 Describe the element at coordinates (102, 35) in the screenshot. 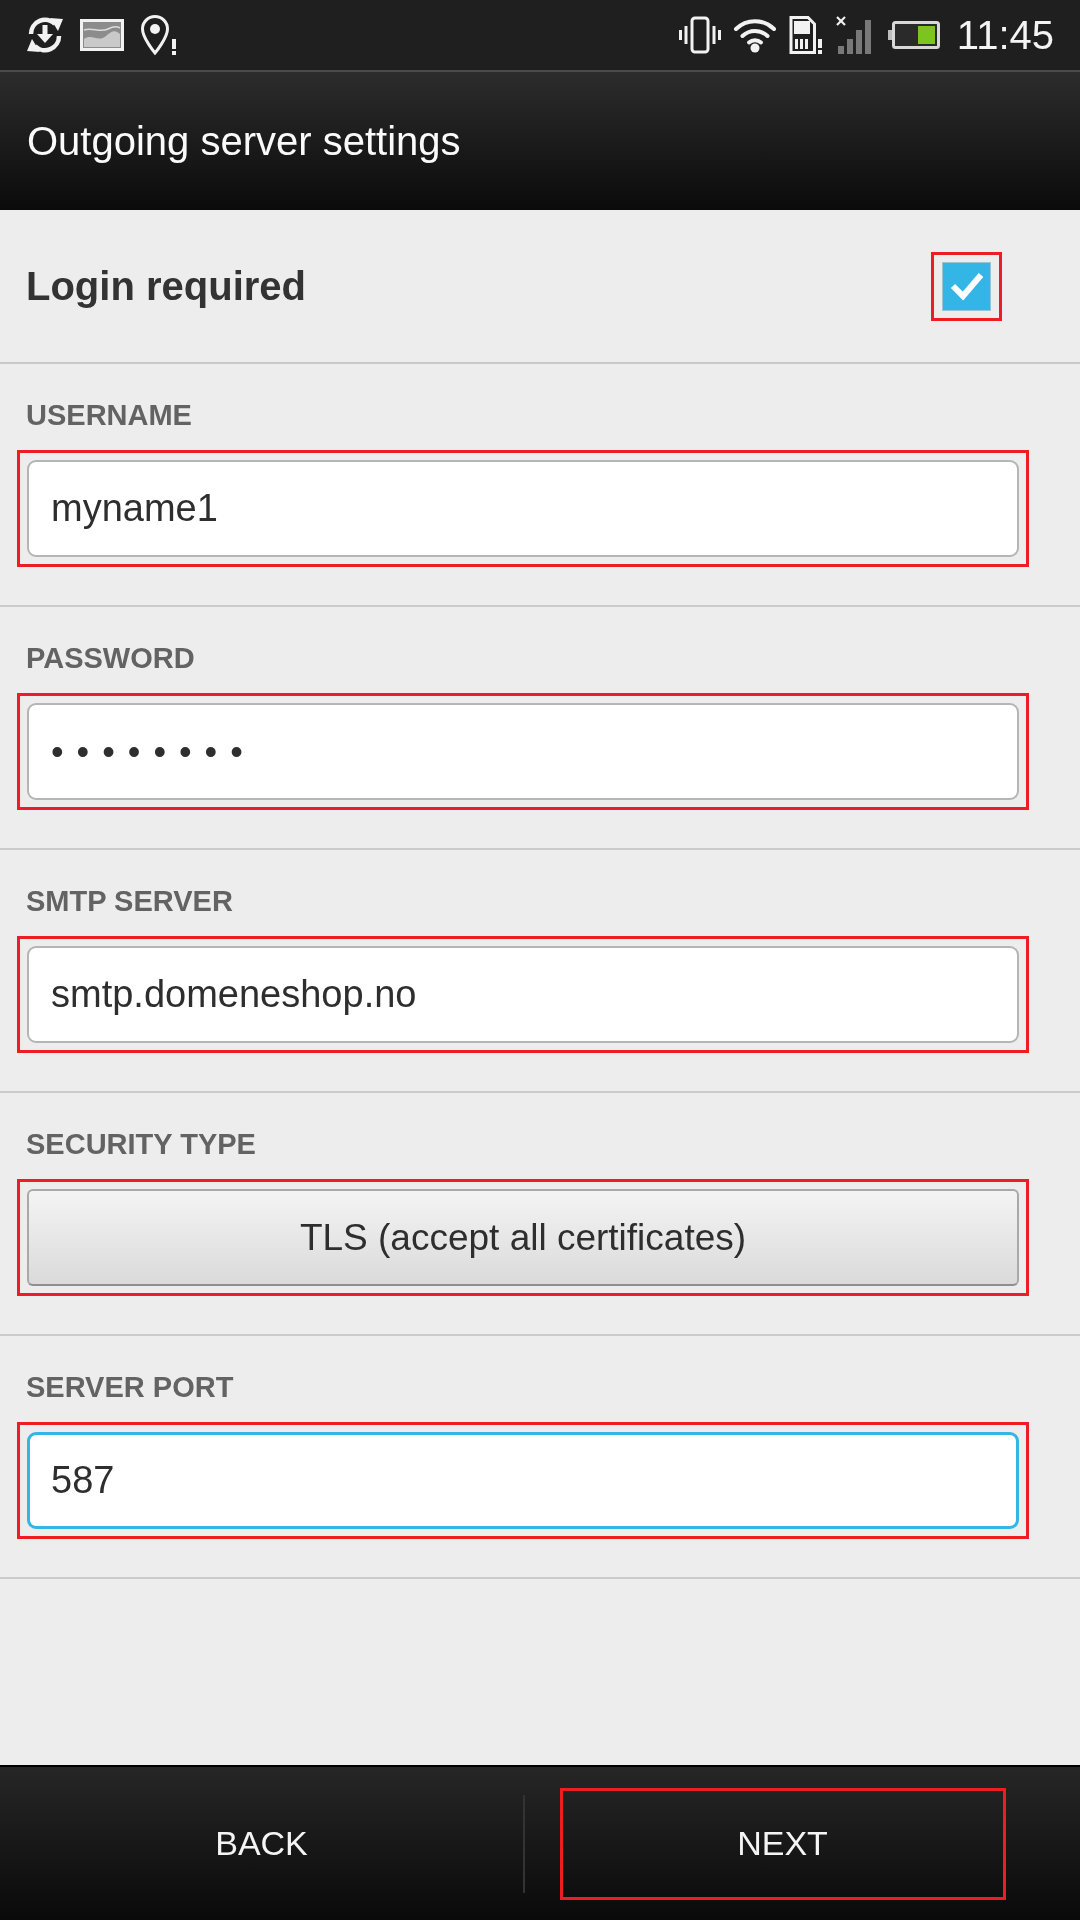

I see `image-icon` at that location.